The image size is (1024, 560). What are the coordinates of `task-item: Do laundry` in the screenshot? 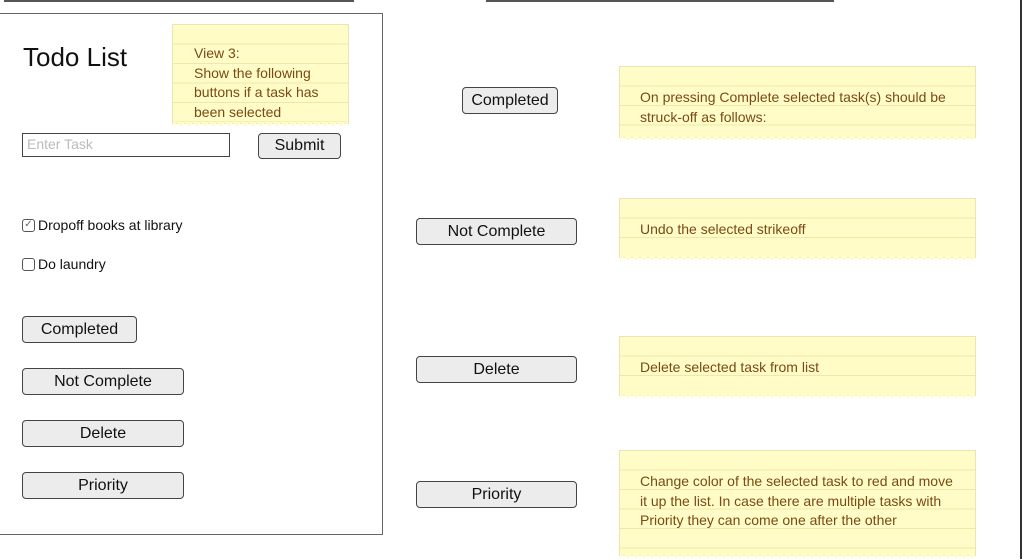 It's located at (64, 264).